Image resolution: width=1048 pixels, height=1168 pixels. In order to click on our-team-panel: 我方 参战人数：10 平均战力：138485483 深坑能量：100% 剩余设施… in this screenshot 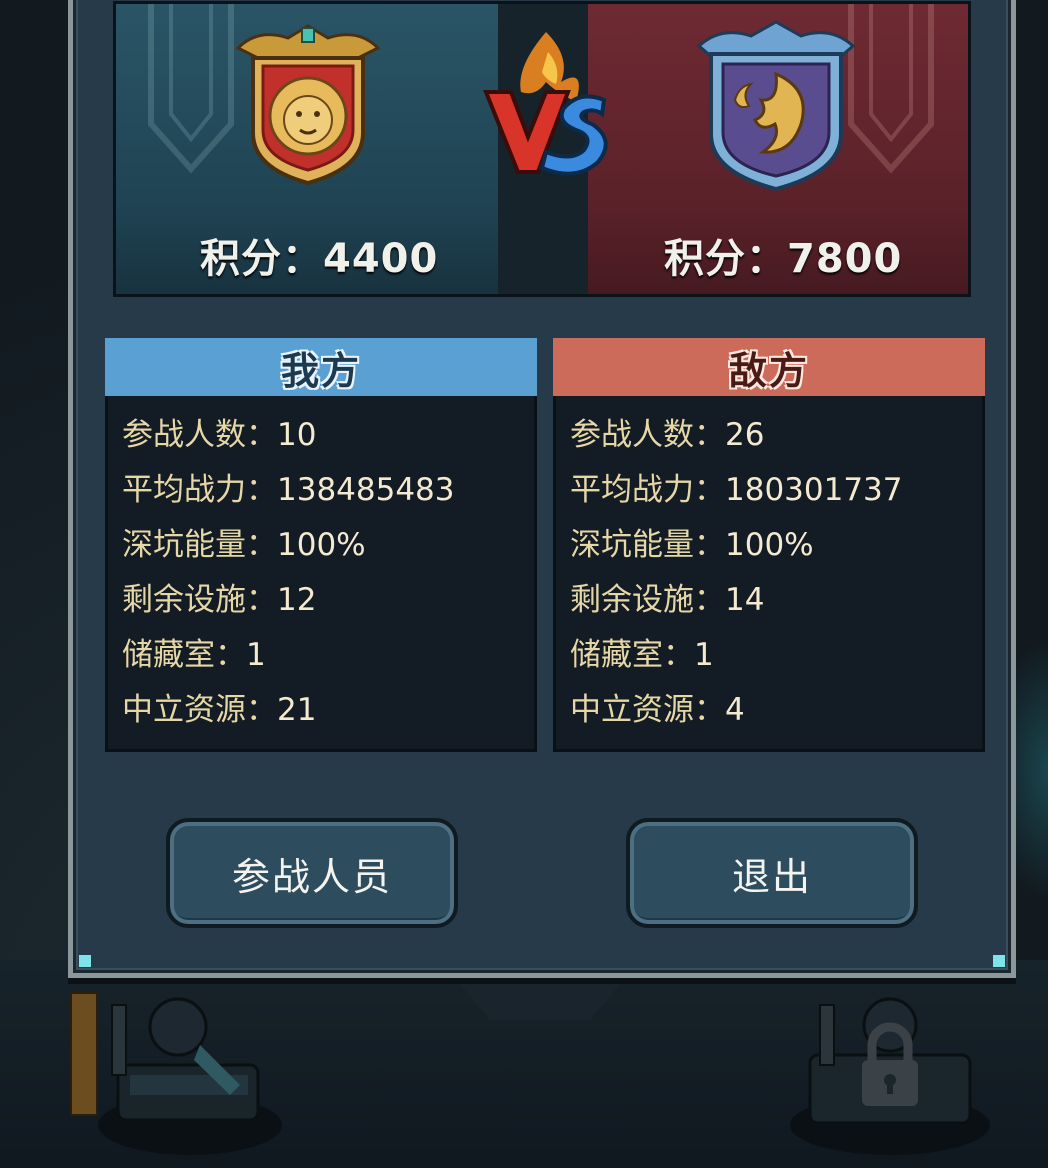, I will do `click(321, 547)`.